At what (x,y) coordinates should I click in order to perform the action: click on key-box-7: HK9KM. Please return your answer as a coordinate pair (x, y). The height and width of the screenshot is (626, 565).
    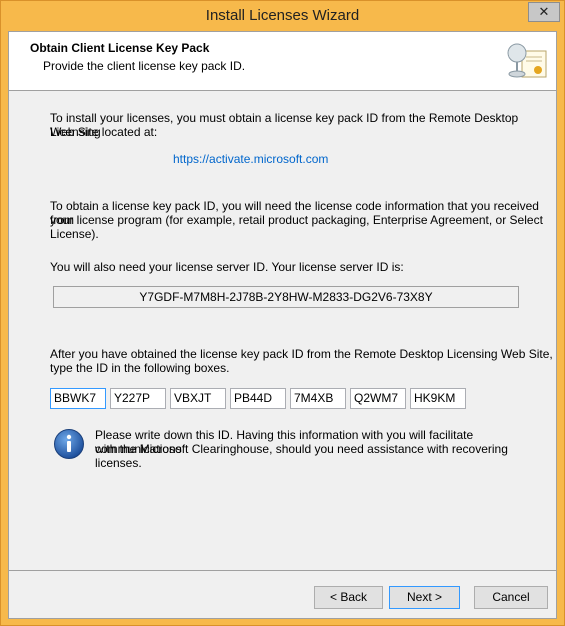
    Looking at the image, I should click on (438, 398).